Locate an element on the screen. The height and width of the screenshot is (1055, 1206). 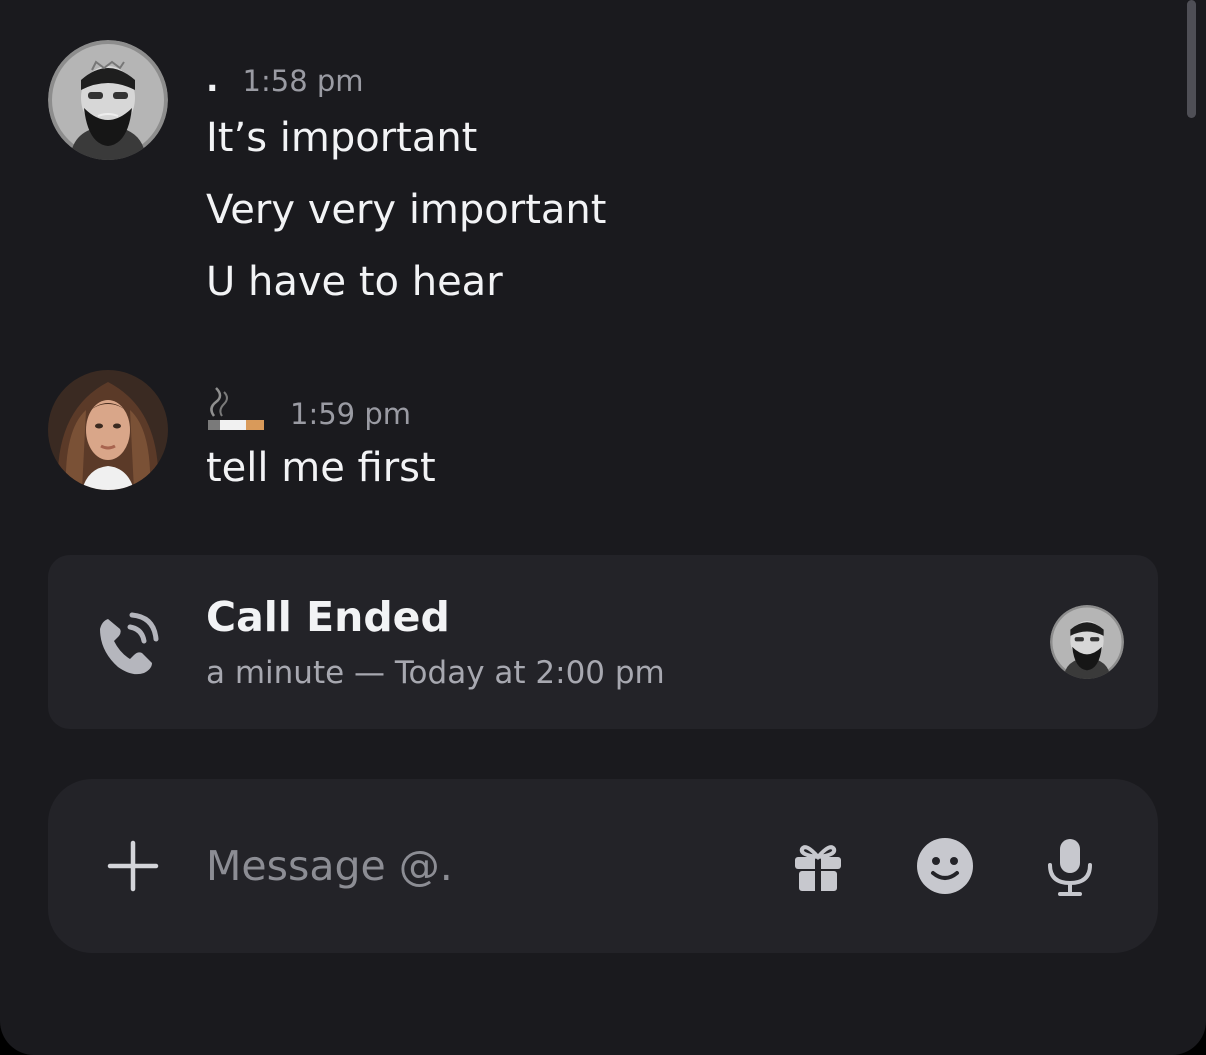
call-title: Call Ended is located at coordinates (328, 617).